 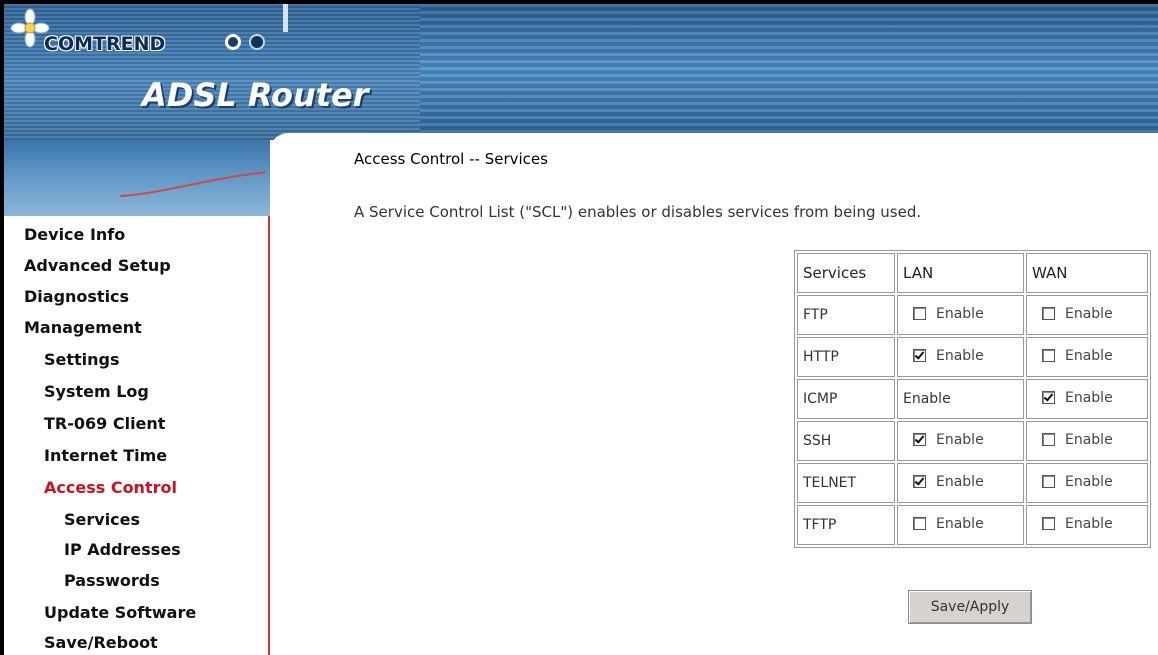 What do you see at coordinates (122, 549) in the screenshot?
I see `sidebar-item-ip-addresses: IP Addresses` at bounding box center [122, 549].